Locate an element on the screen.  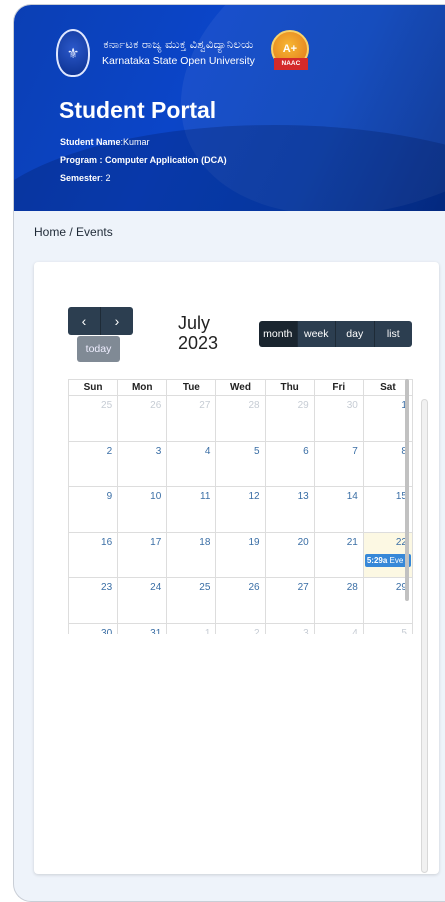
day-number: 18 is located at coordinates (204, 542).